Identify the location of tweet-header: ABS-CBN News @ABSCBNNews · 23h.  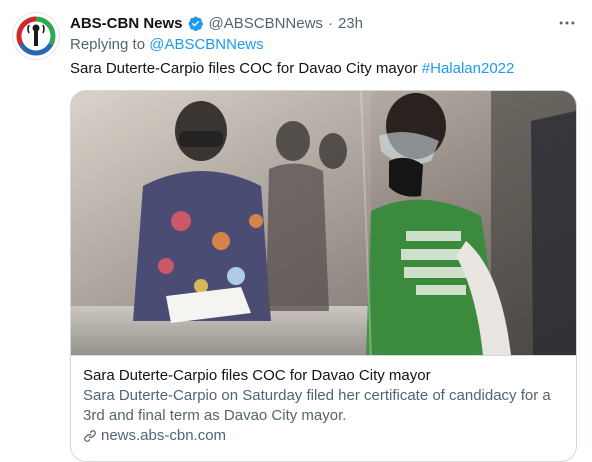
(325, 23).